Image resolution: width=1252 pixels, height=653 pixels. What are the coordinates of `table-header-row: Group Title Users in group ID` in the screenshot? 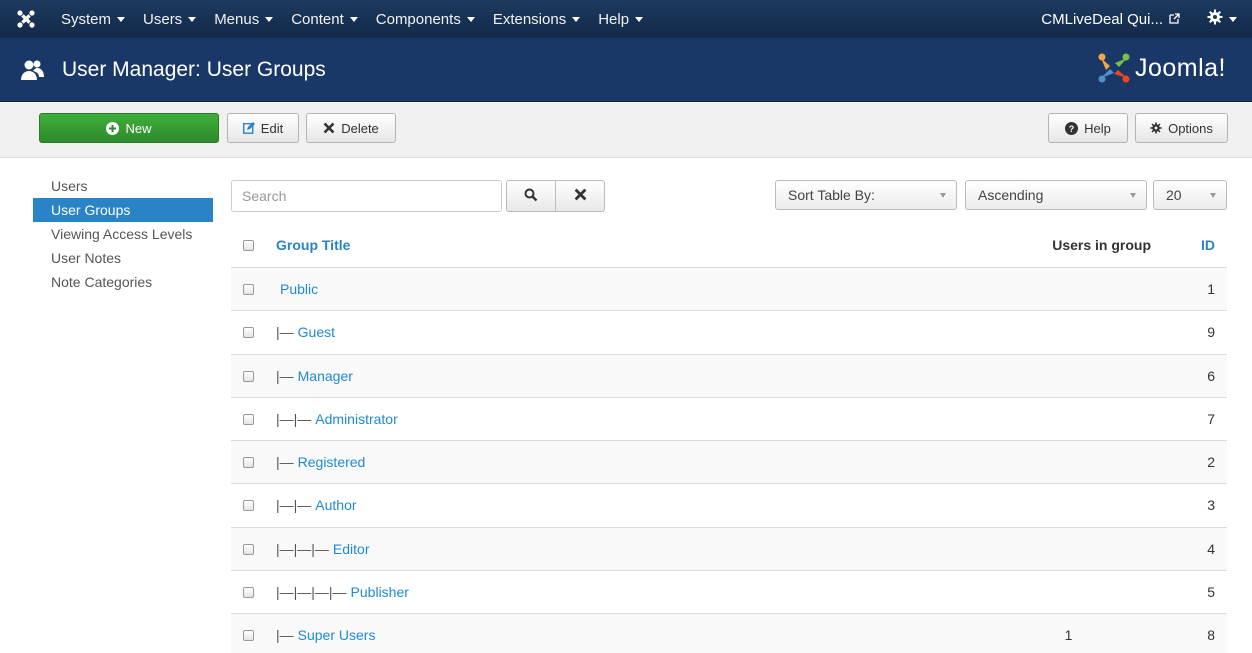 It's located at (729, 245).